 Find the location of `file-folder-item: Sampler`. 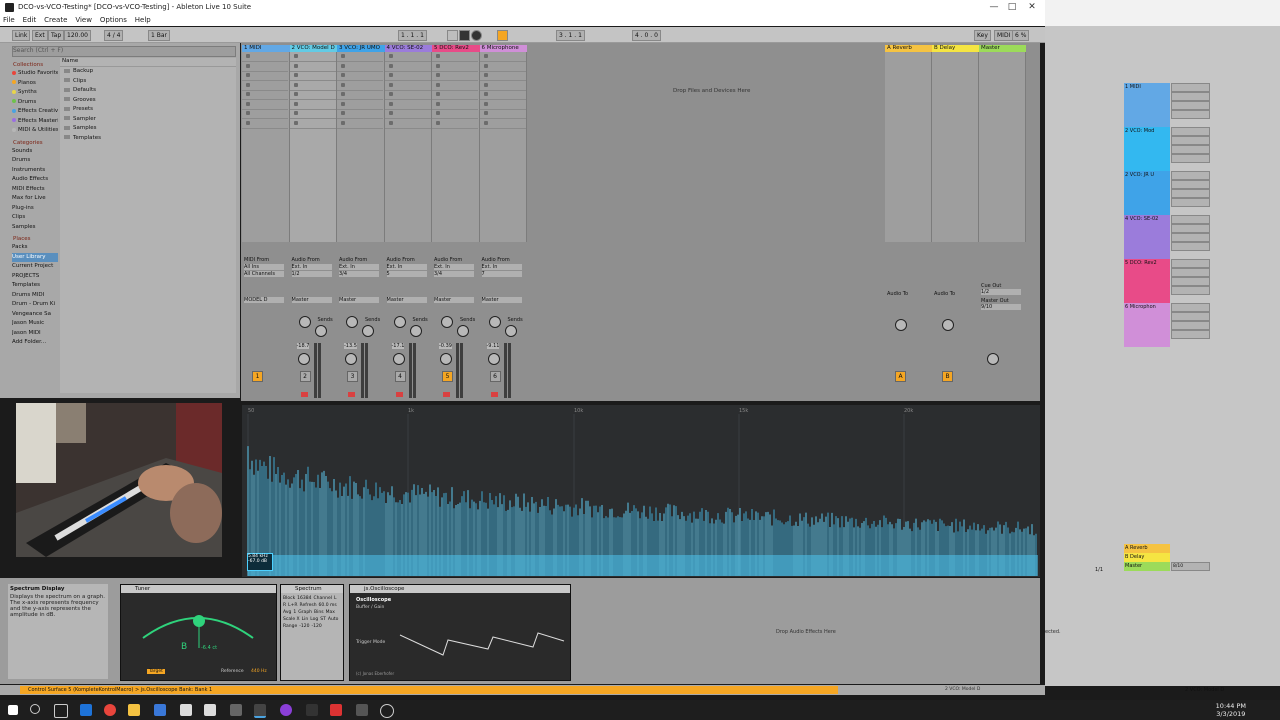

file-folder-item: Sampler is located at coordinates (148, 120).